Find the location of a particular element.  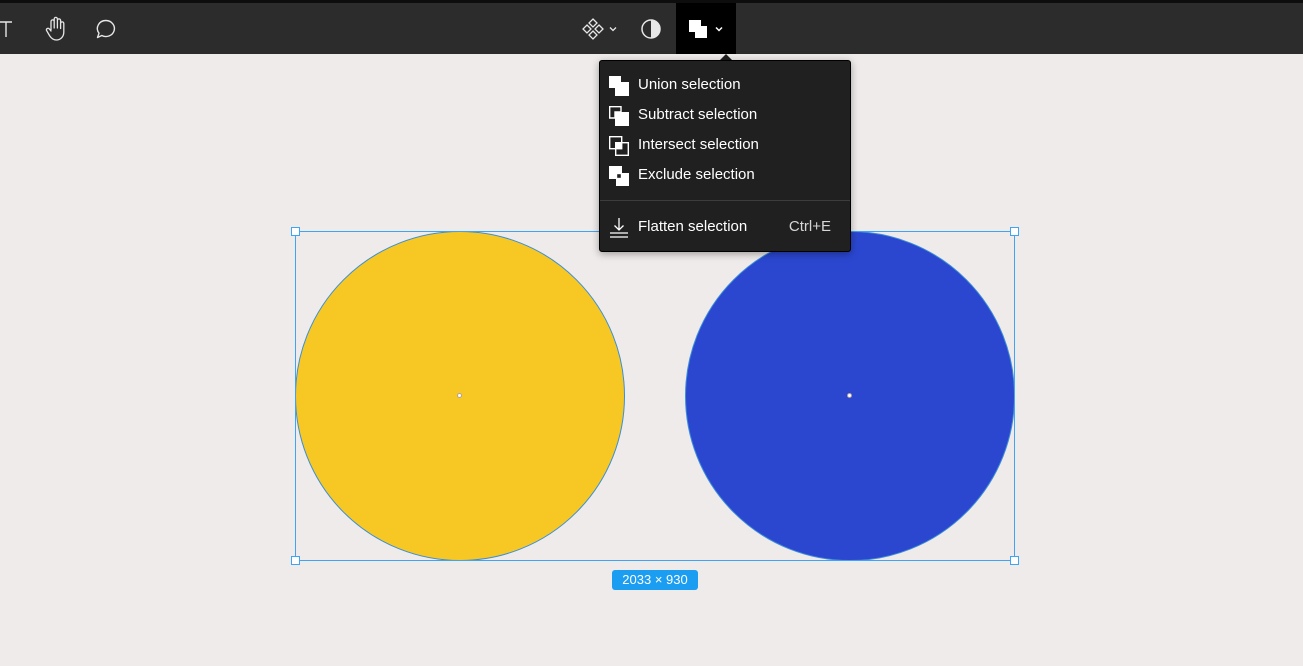

hand-tool-button is located at coordinates (56, 28).